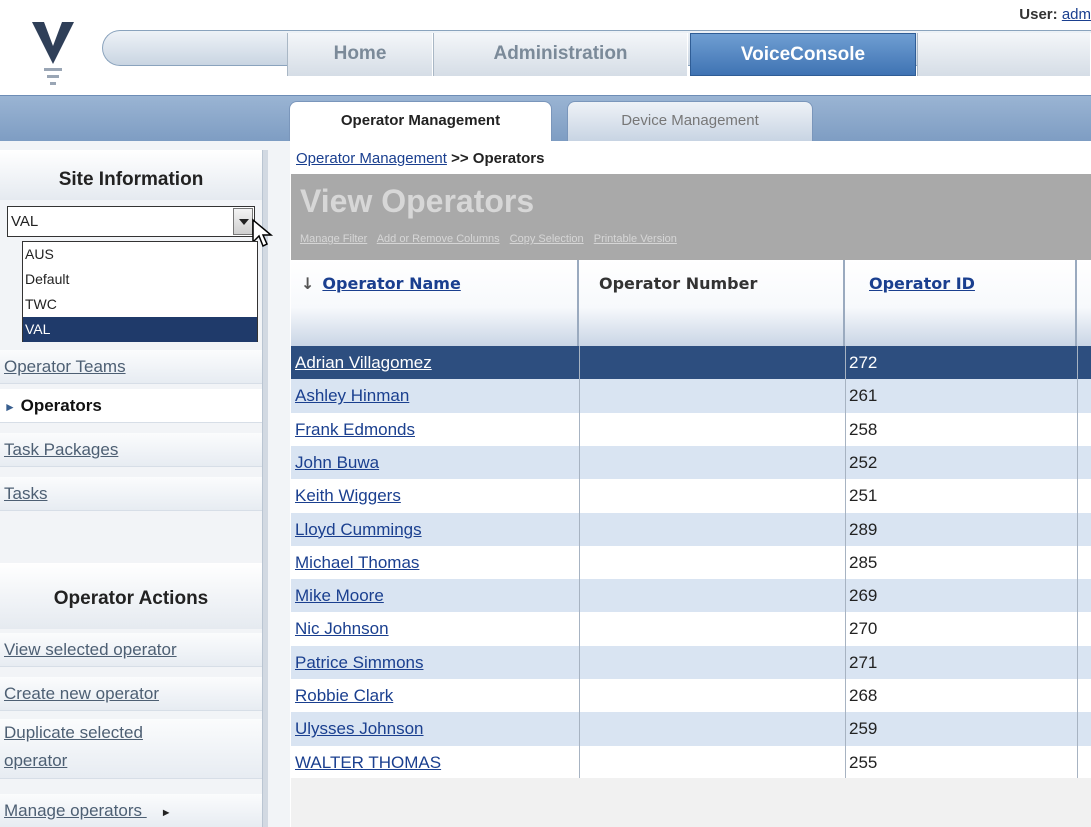 The image size is (1091, 827). Describe the element at coordinates (691, 496) in the screenshot. I see `table-row: Keith Wiggers 251` at that location.